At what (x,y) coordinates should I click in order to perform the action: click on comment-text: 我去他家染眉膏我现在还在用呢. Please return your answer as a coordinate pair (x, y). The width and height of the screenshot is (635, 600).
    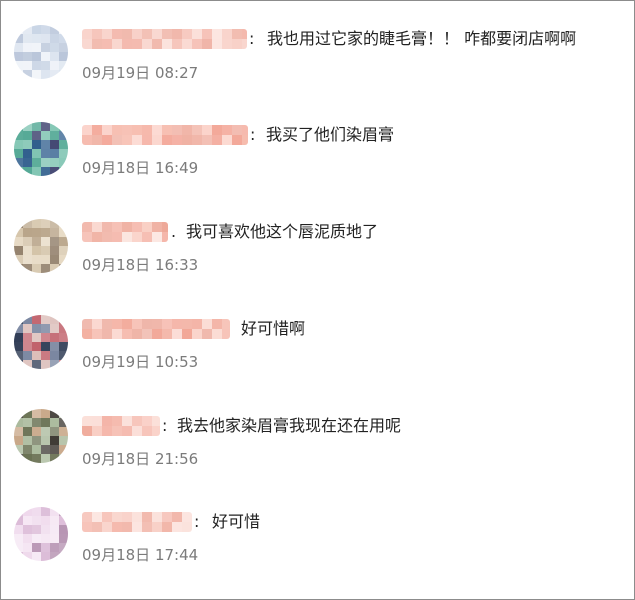
    Looking at the image, I should click on (289, 425).